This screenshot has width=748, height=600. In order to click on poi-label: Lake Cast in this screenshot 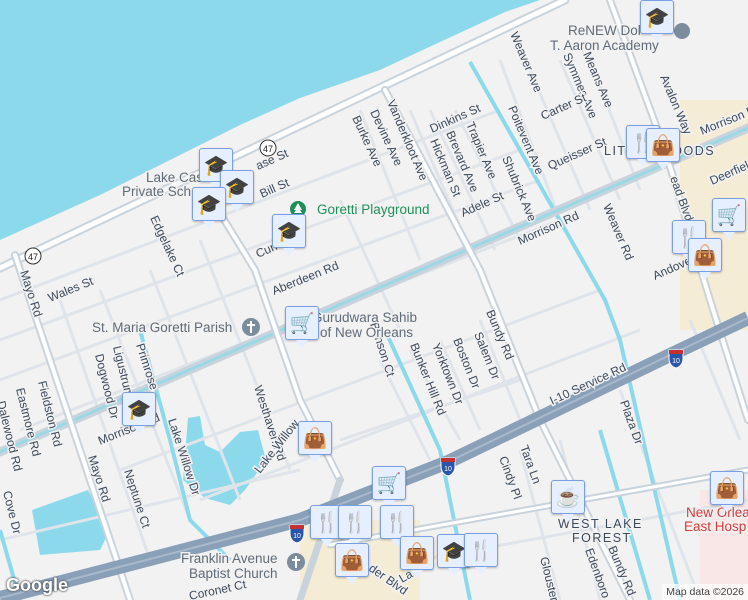, I will do `click(177, 178)`.